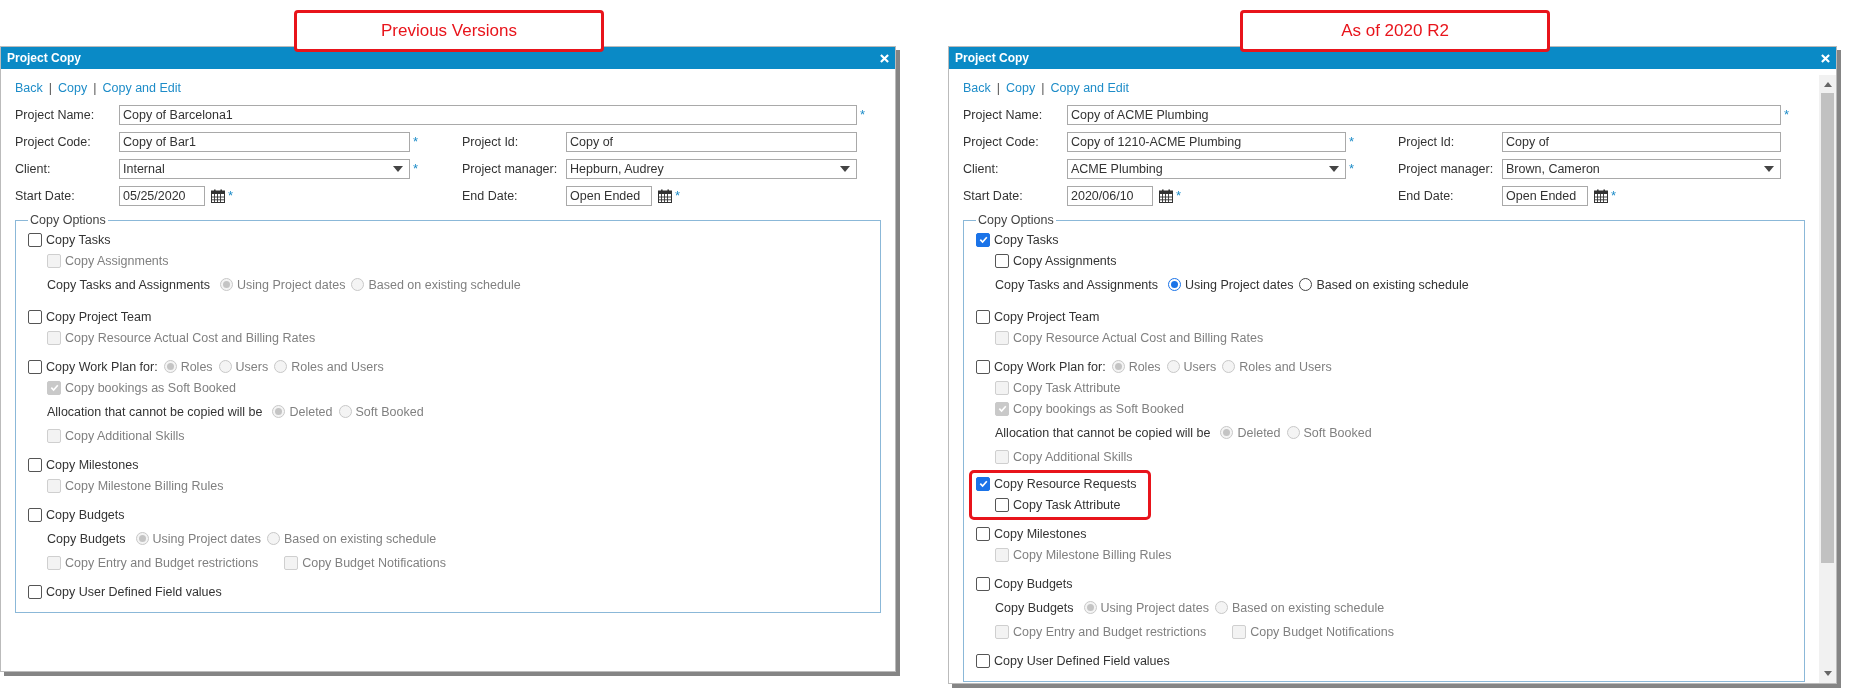 The height and width of the screenshot is (691, 1859). What do you see at coordinates (1110, 631) in the screenshot?
I see `checkbox-label: Copy Entry and Budget restrictions` at bounding box center [1110, 631].